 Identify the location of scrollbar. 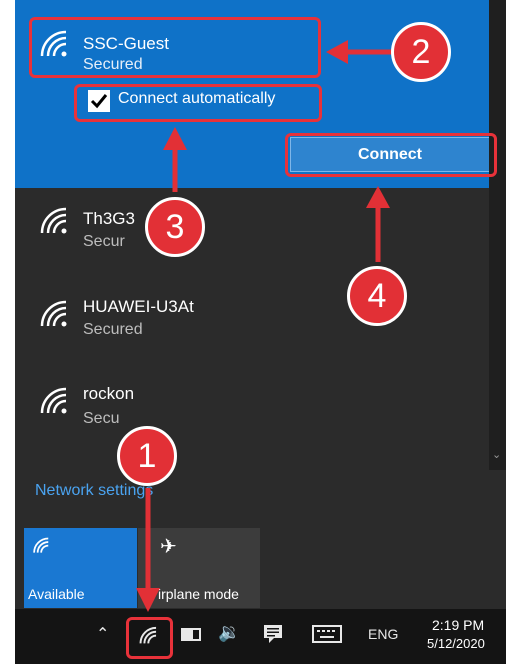
(497, 235).